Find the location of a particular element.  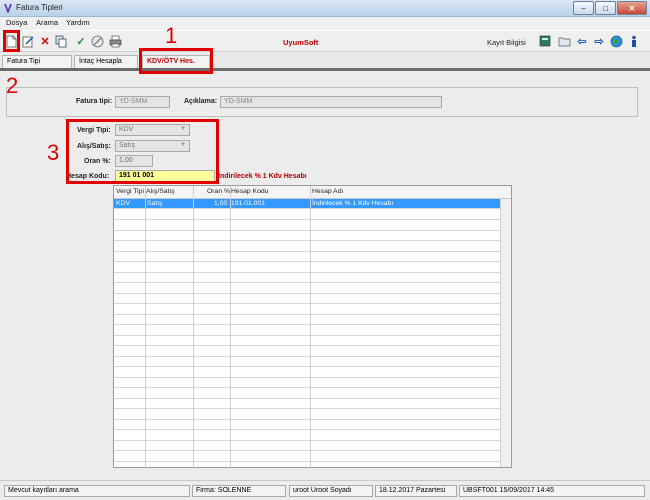

menu-dosya: Dosya is located at coordinates (16, 22).